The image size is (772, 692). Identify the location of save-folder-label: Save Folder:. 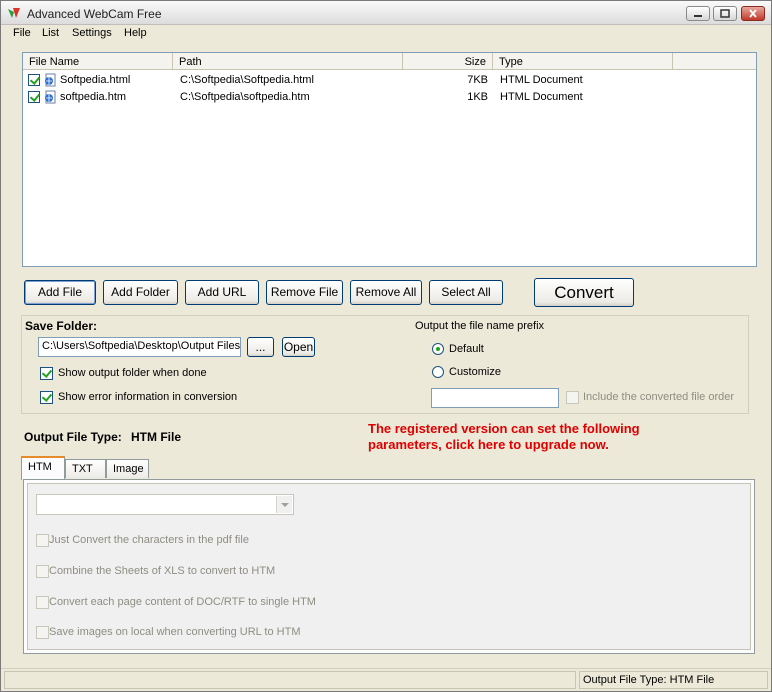
(61, 326).